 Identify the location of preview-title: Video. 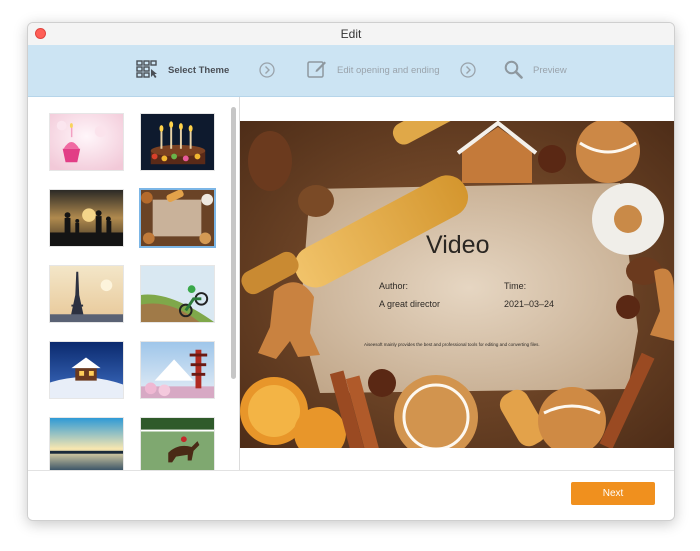
(458, 245).